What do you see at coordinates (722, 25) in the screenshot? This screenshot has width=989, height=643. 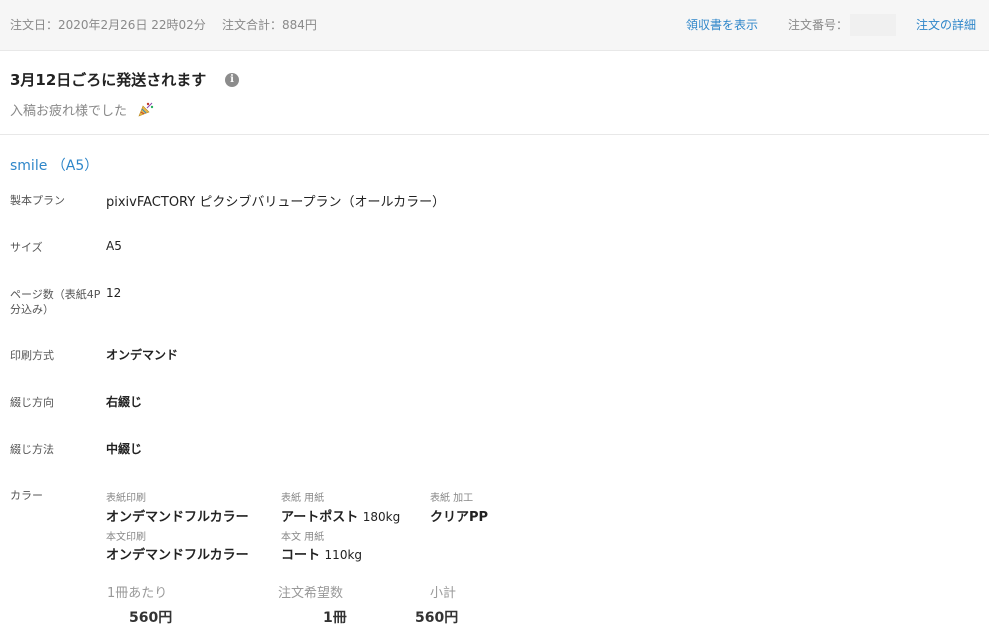 I see `receipt-link: 領収書を表示` at bounding box center [722, 25].